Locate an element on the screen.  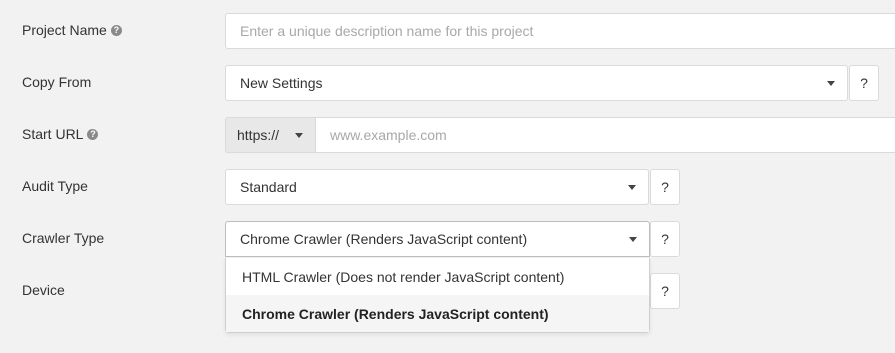
copy-from-label: Copy From is located at coordinates (57, 82).